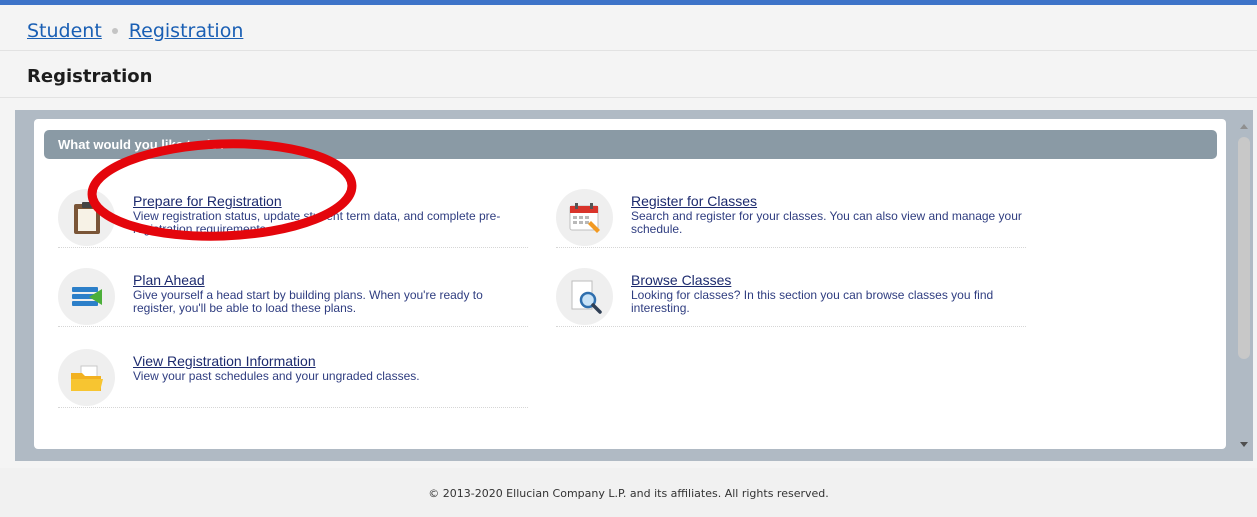 The height and width of the screenshot is (517, 1257). What do you see at coordinates (64, 31) in the screenshot?
I see `breadcrumb-student-link: Student` at bounding box center [64, 31].